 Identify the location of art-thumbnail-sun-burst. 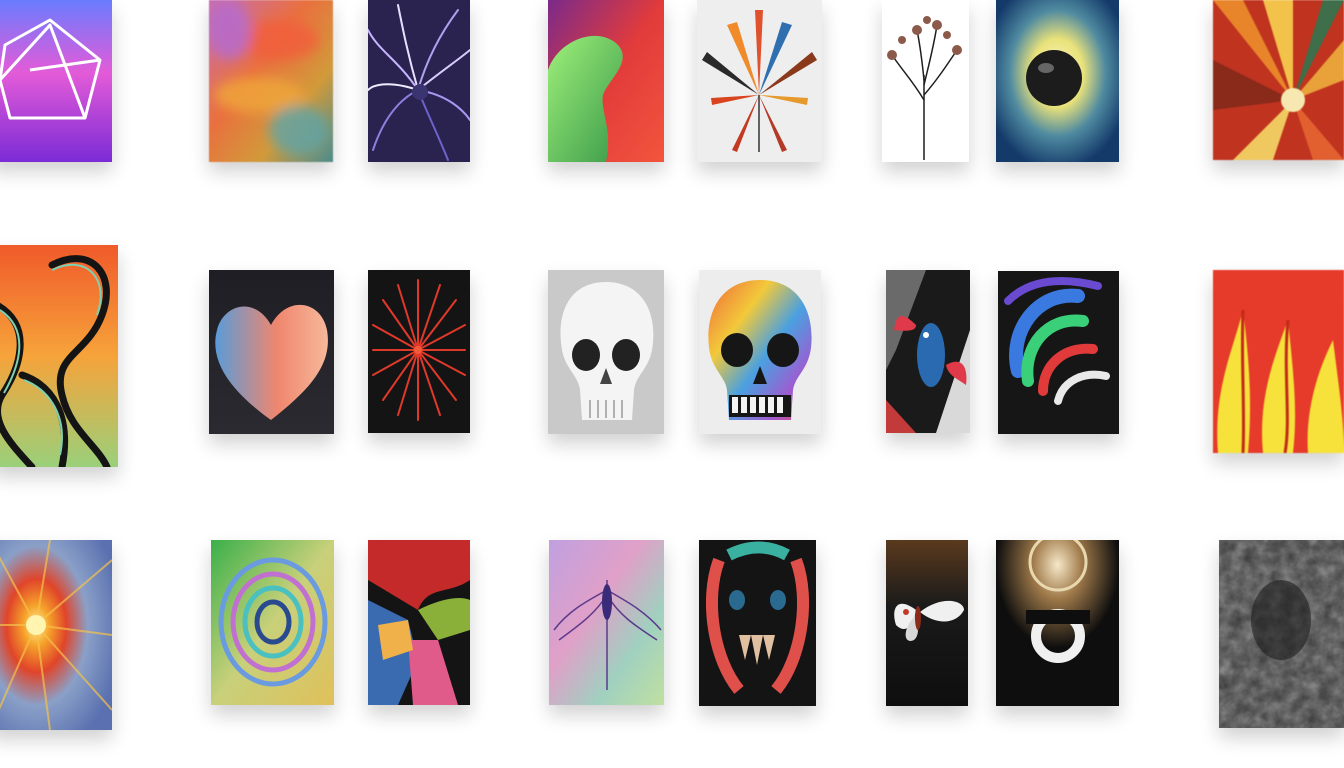
(56, 635).